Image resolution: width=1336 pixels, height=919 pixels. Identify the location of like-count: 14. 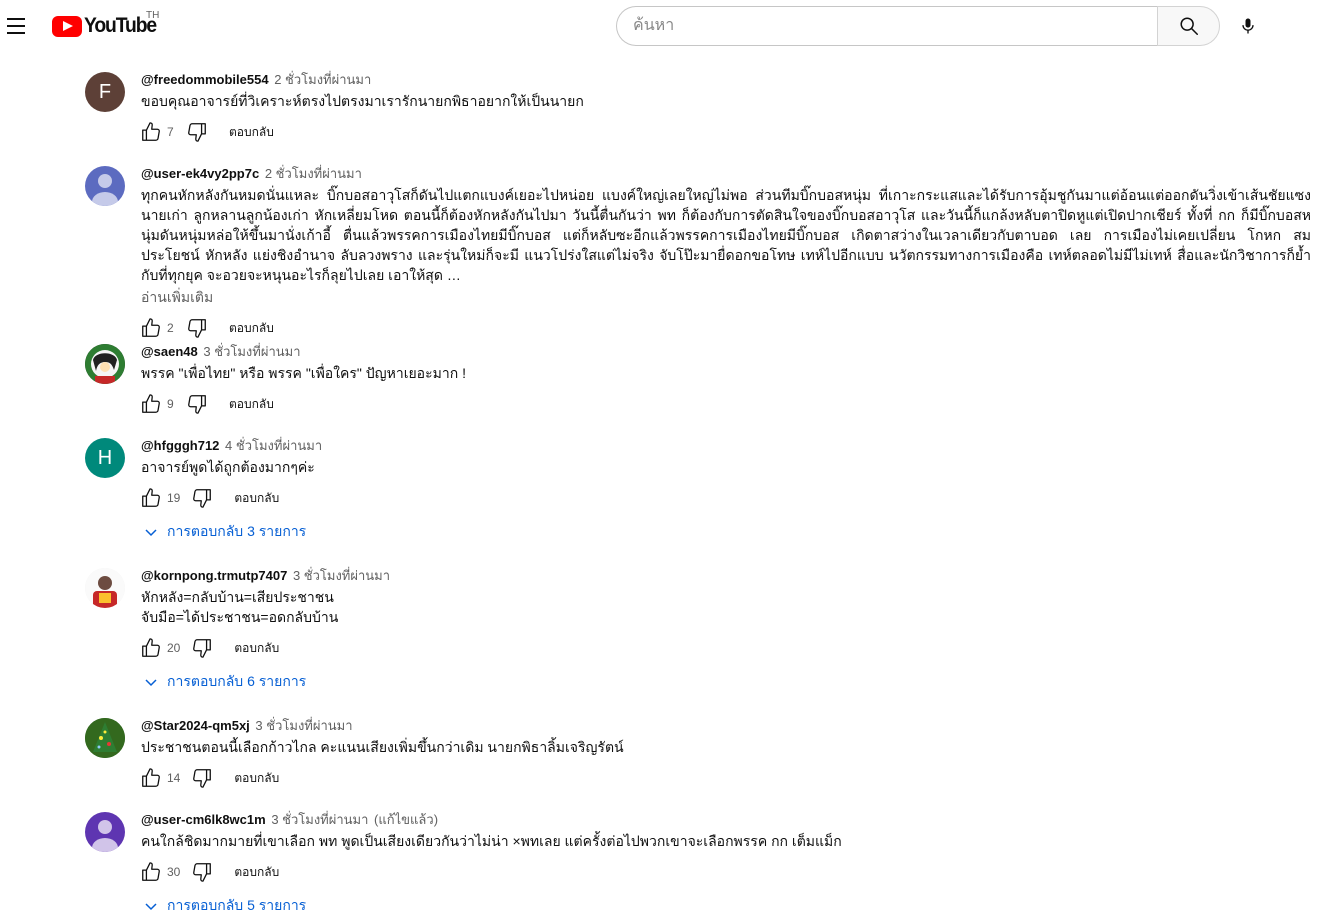
(174, 778).